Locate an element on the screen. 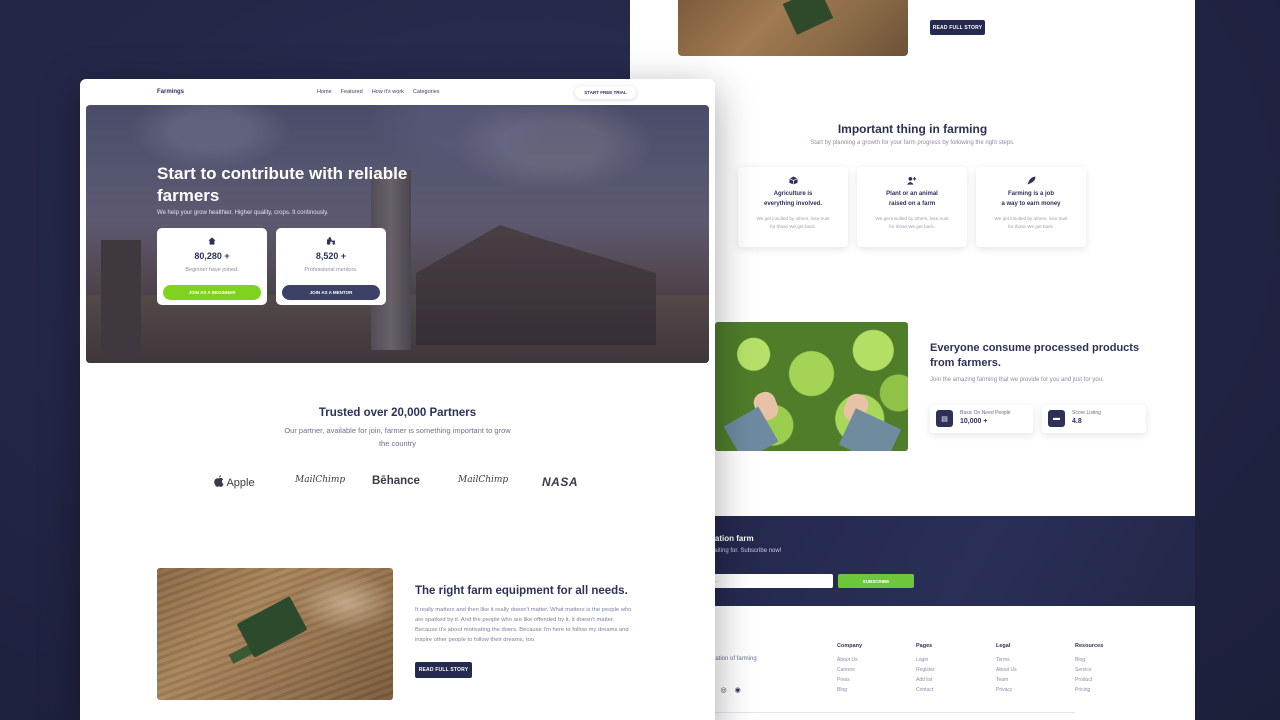 Image resolution: width=1280 pixels, height=720 pixels. footer-divider is located at coordinates (892, 712).